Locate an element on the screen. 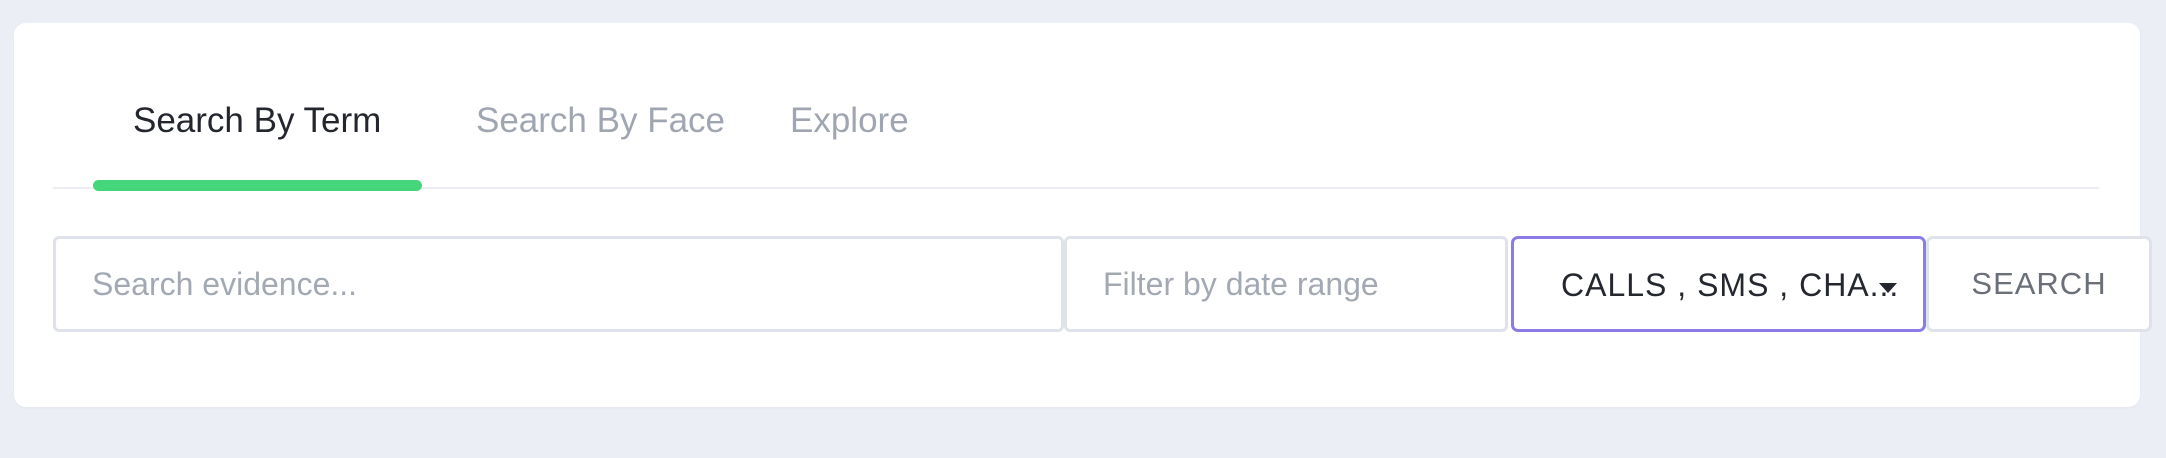 This screenshot has height=458, width=2166. date-range-input is located at coordinates (1286, 284).